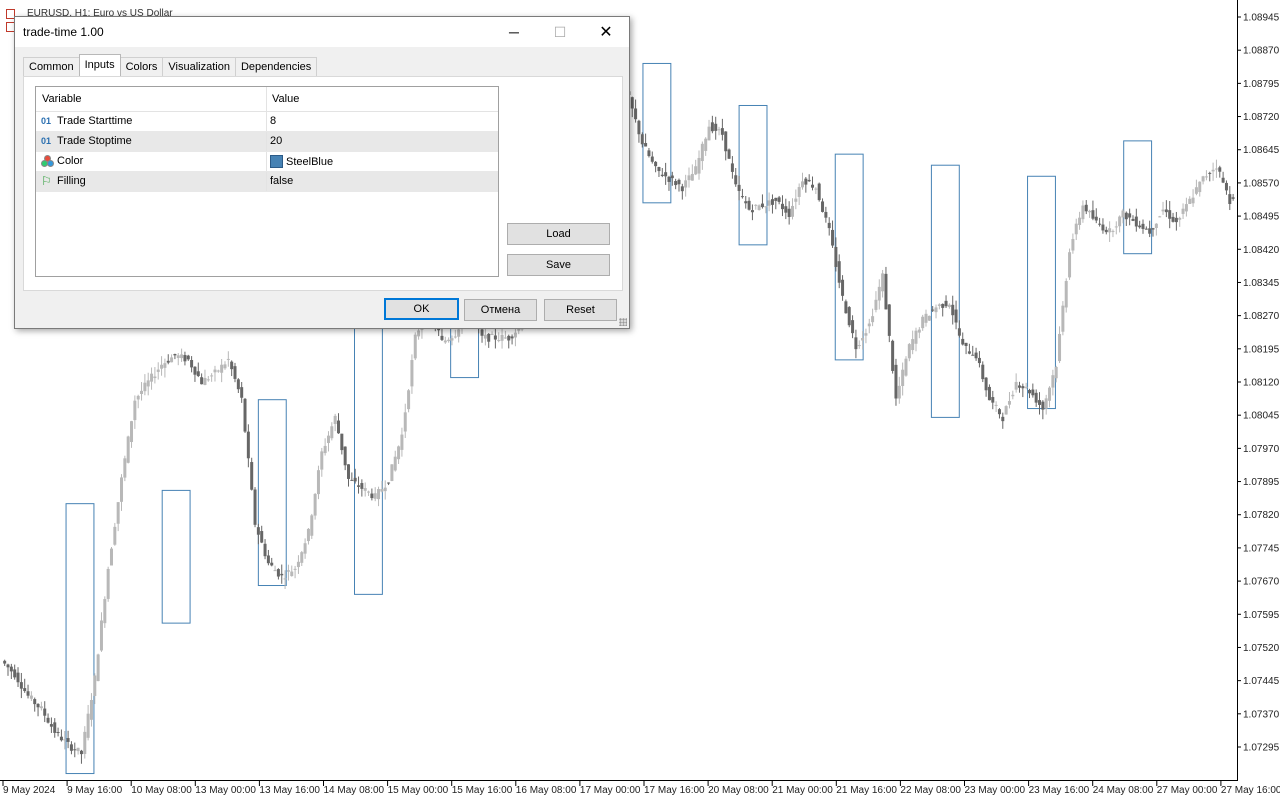  What do you see at coordinates (276, 141) in the screenshot?
I see `value-cell: 20` at bounding box center [276, 141].